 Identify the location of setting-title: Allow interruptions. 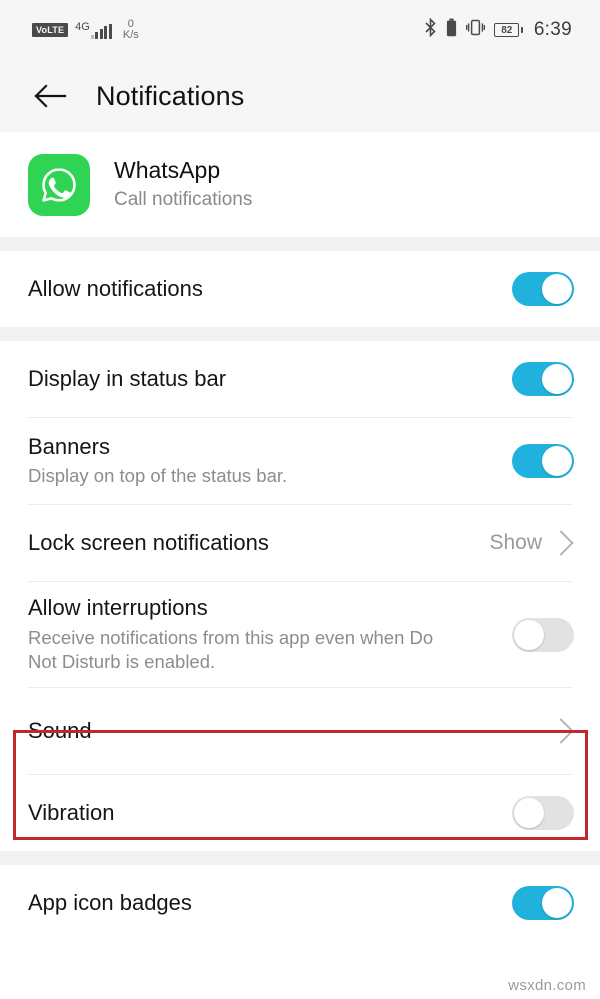
(118, 607).